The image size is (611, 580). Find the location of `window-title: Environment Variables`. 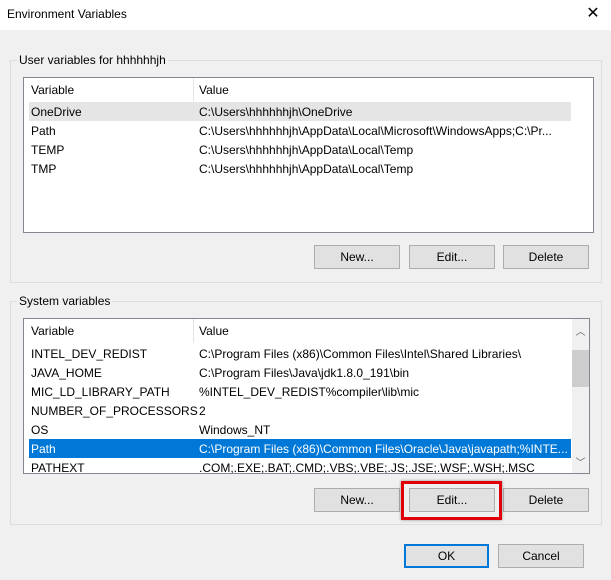

window-title: Environment Variables is located at coordinates (67, 14).